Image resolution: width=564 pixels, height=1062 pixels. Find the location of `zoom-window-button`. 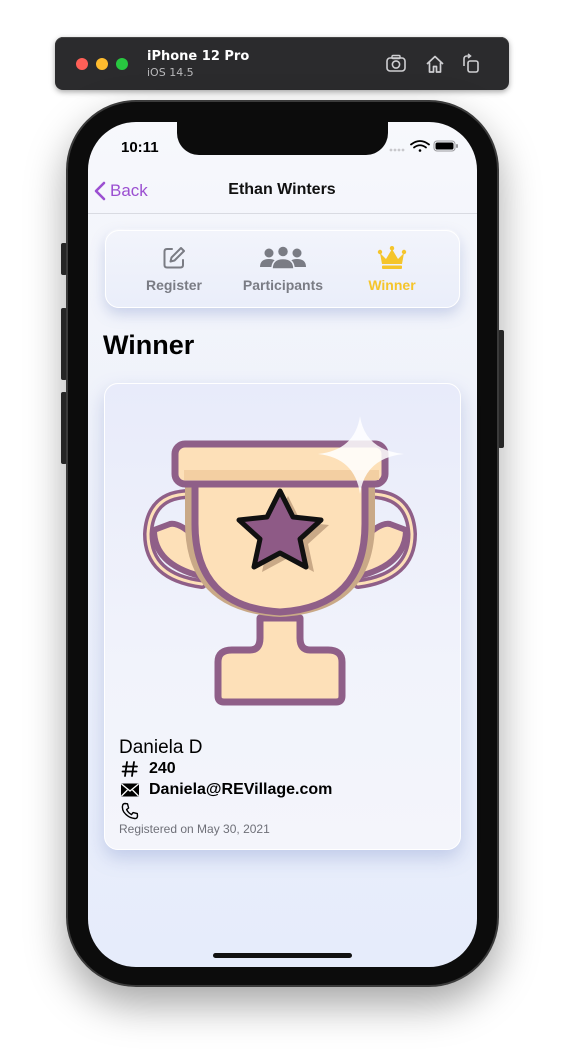

zoom-window-button is located at coordinates (122, 64).